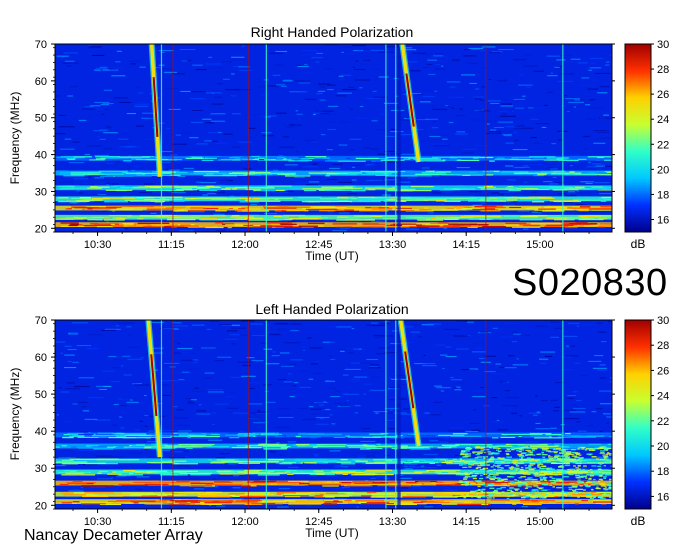 The image size is (680, 552). I want to click on panel-title: Right Handed Polarization, so click(332, 32).